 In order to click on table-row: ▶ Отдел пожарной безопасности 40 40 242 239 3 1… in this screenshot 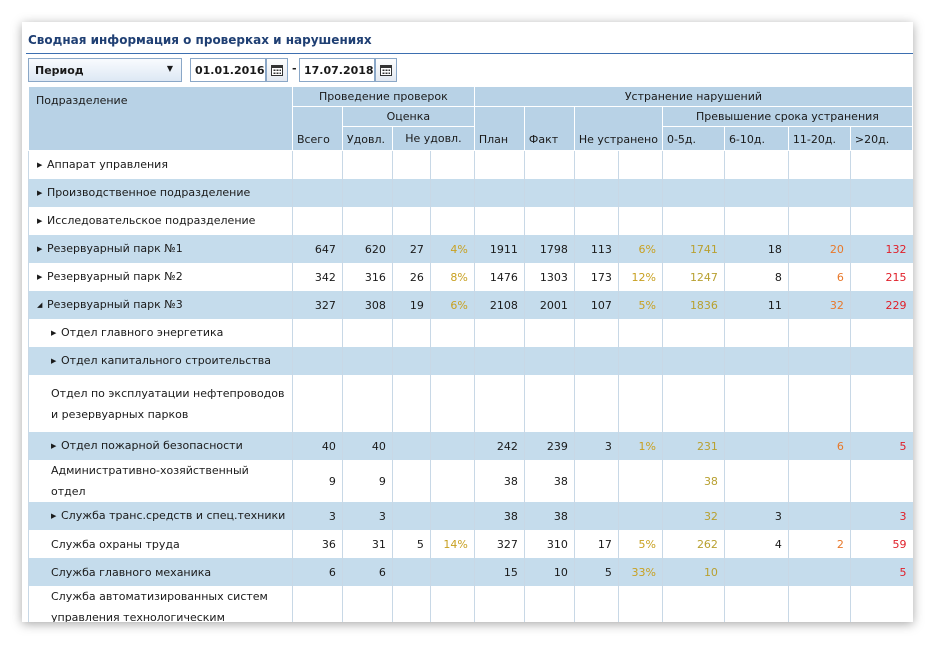, I will do `click(470, 446)`.